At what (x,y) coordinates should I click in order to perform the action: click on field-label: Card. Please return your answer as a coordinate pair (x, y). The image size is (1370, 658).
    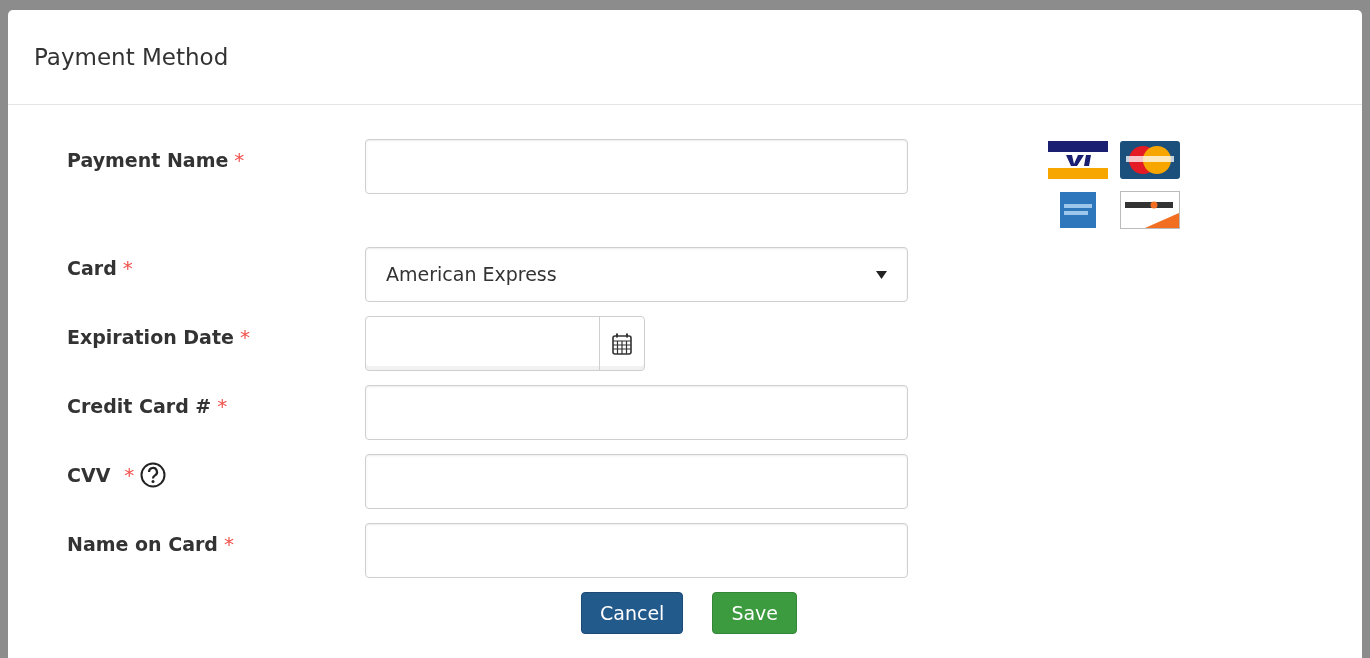
    Looking at the image, I should click on (92, 268).